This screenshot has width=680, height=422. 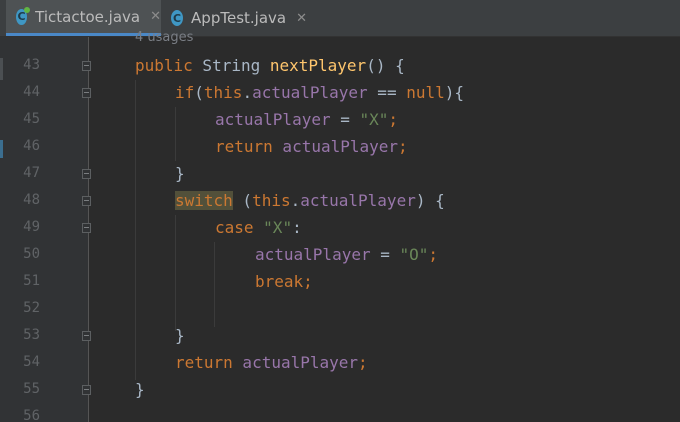 I want to click on code-line-48: switch (this.actualPlayer) {, so click(x=310, y=200).